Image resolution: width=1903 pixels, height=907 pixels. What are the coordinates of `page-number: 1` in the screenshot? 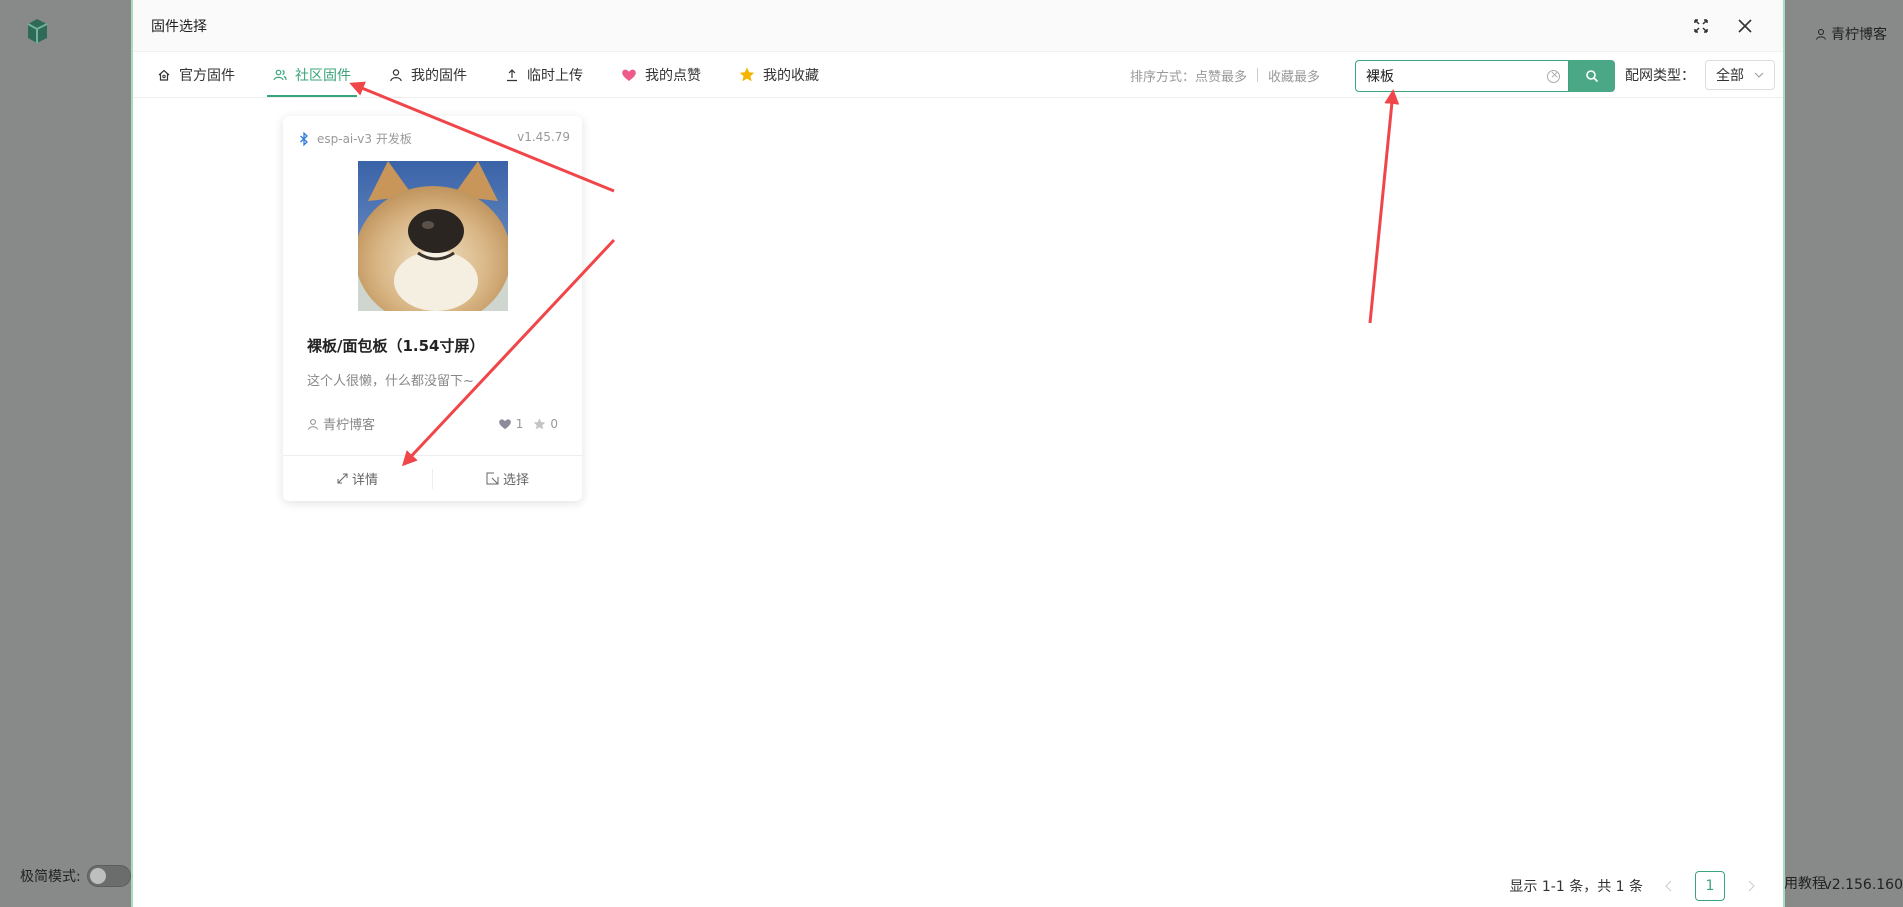 It's located at (1710, 886).